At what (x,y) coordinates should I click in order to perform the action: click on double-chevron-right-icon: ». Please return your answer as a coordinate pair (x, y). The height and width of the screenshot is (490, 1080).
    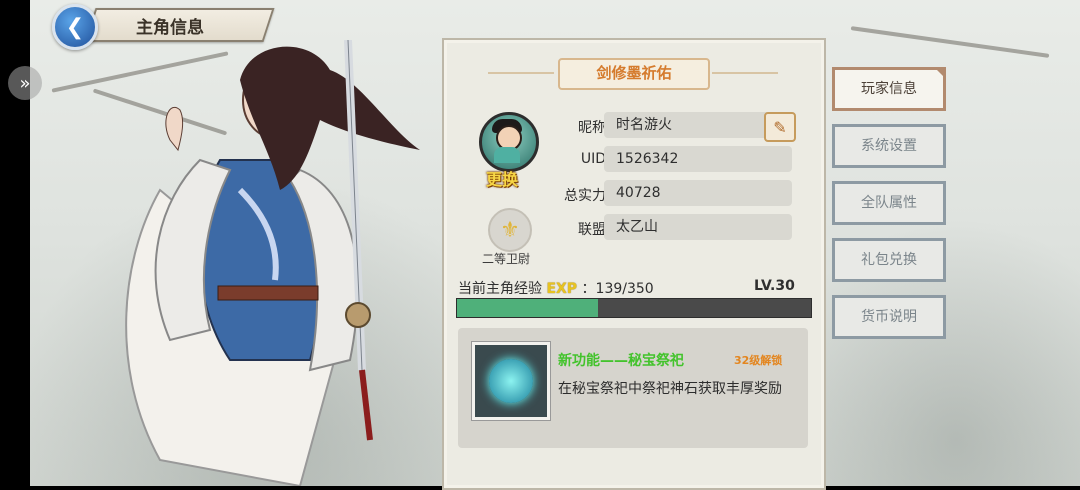
    Looking at the image, I should click on (25, 83).